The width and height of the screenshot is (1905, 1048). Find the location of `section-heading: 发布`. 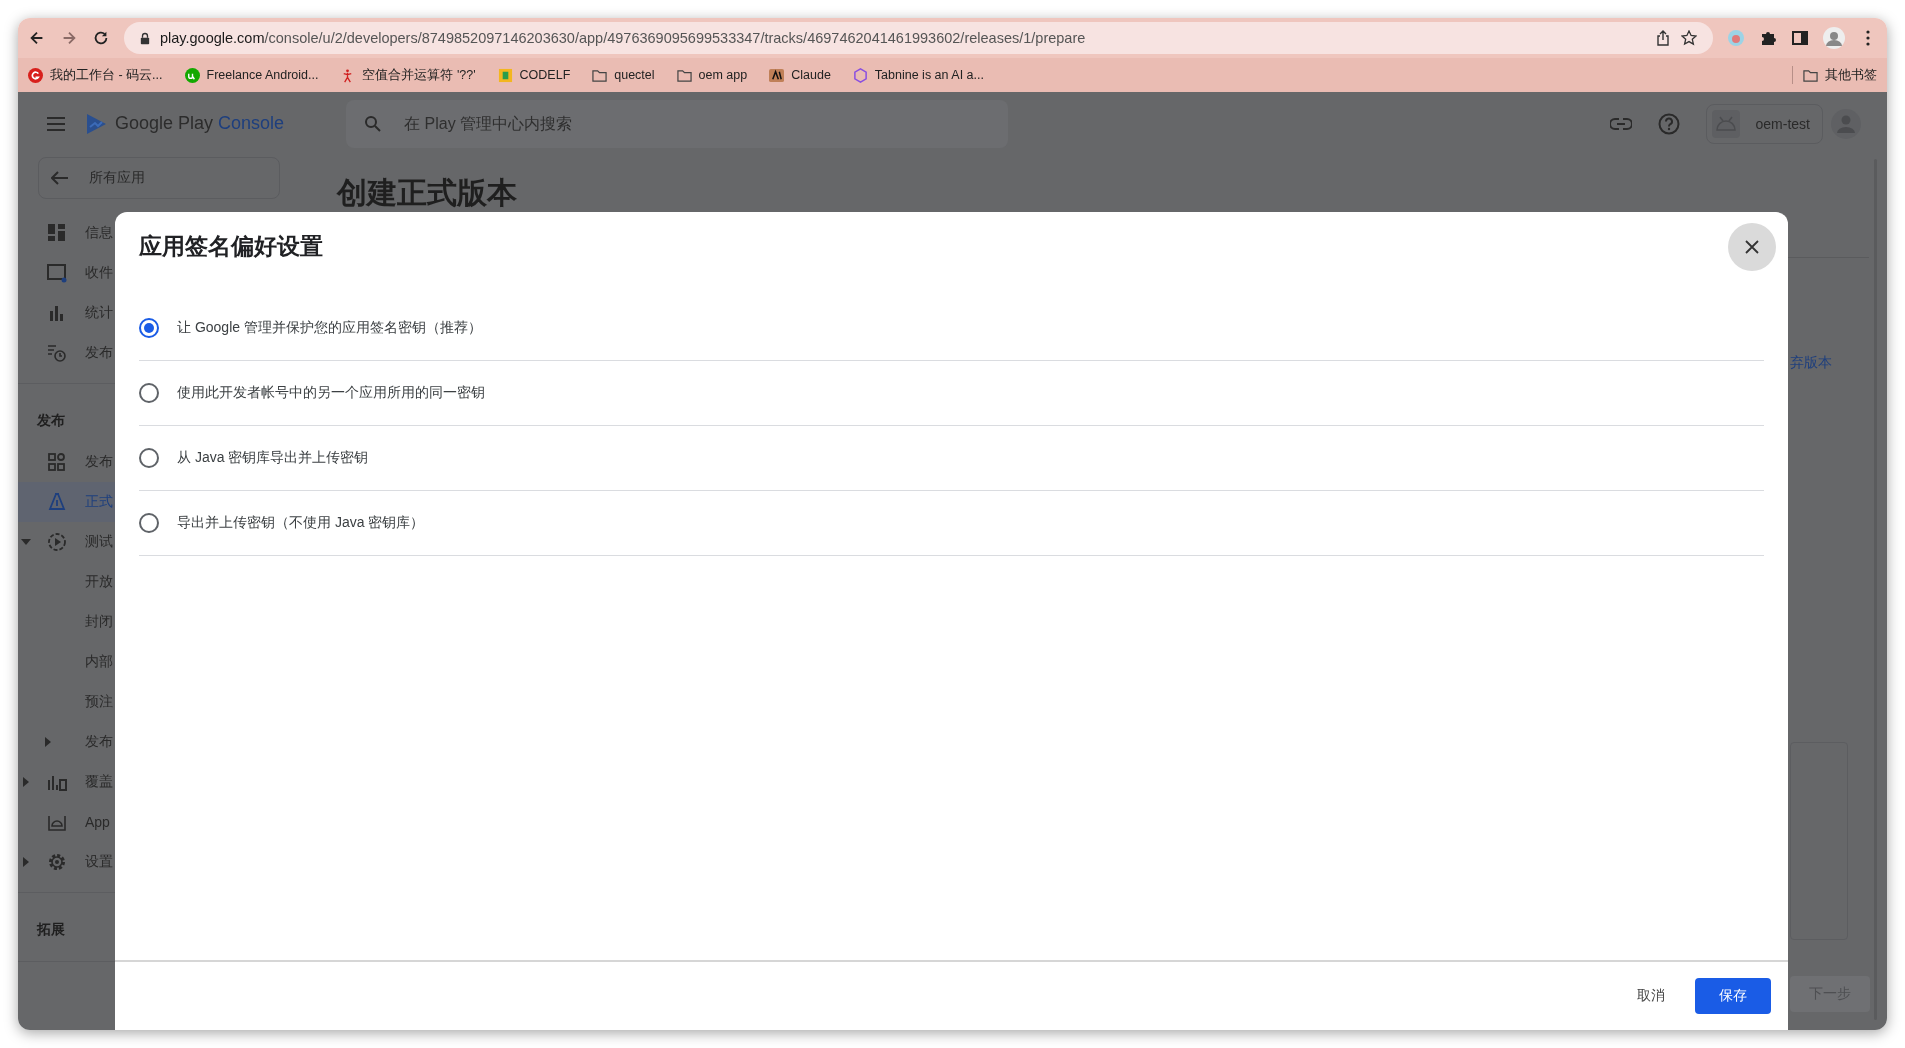

section-heading: 发布 is located at coordinates (51, 420).